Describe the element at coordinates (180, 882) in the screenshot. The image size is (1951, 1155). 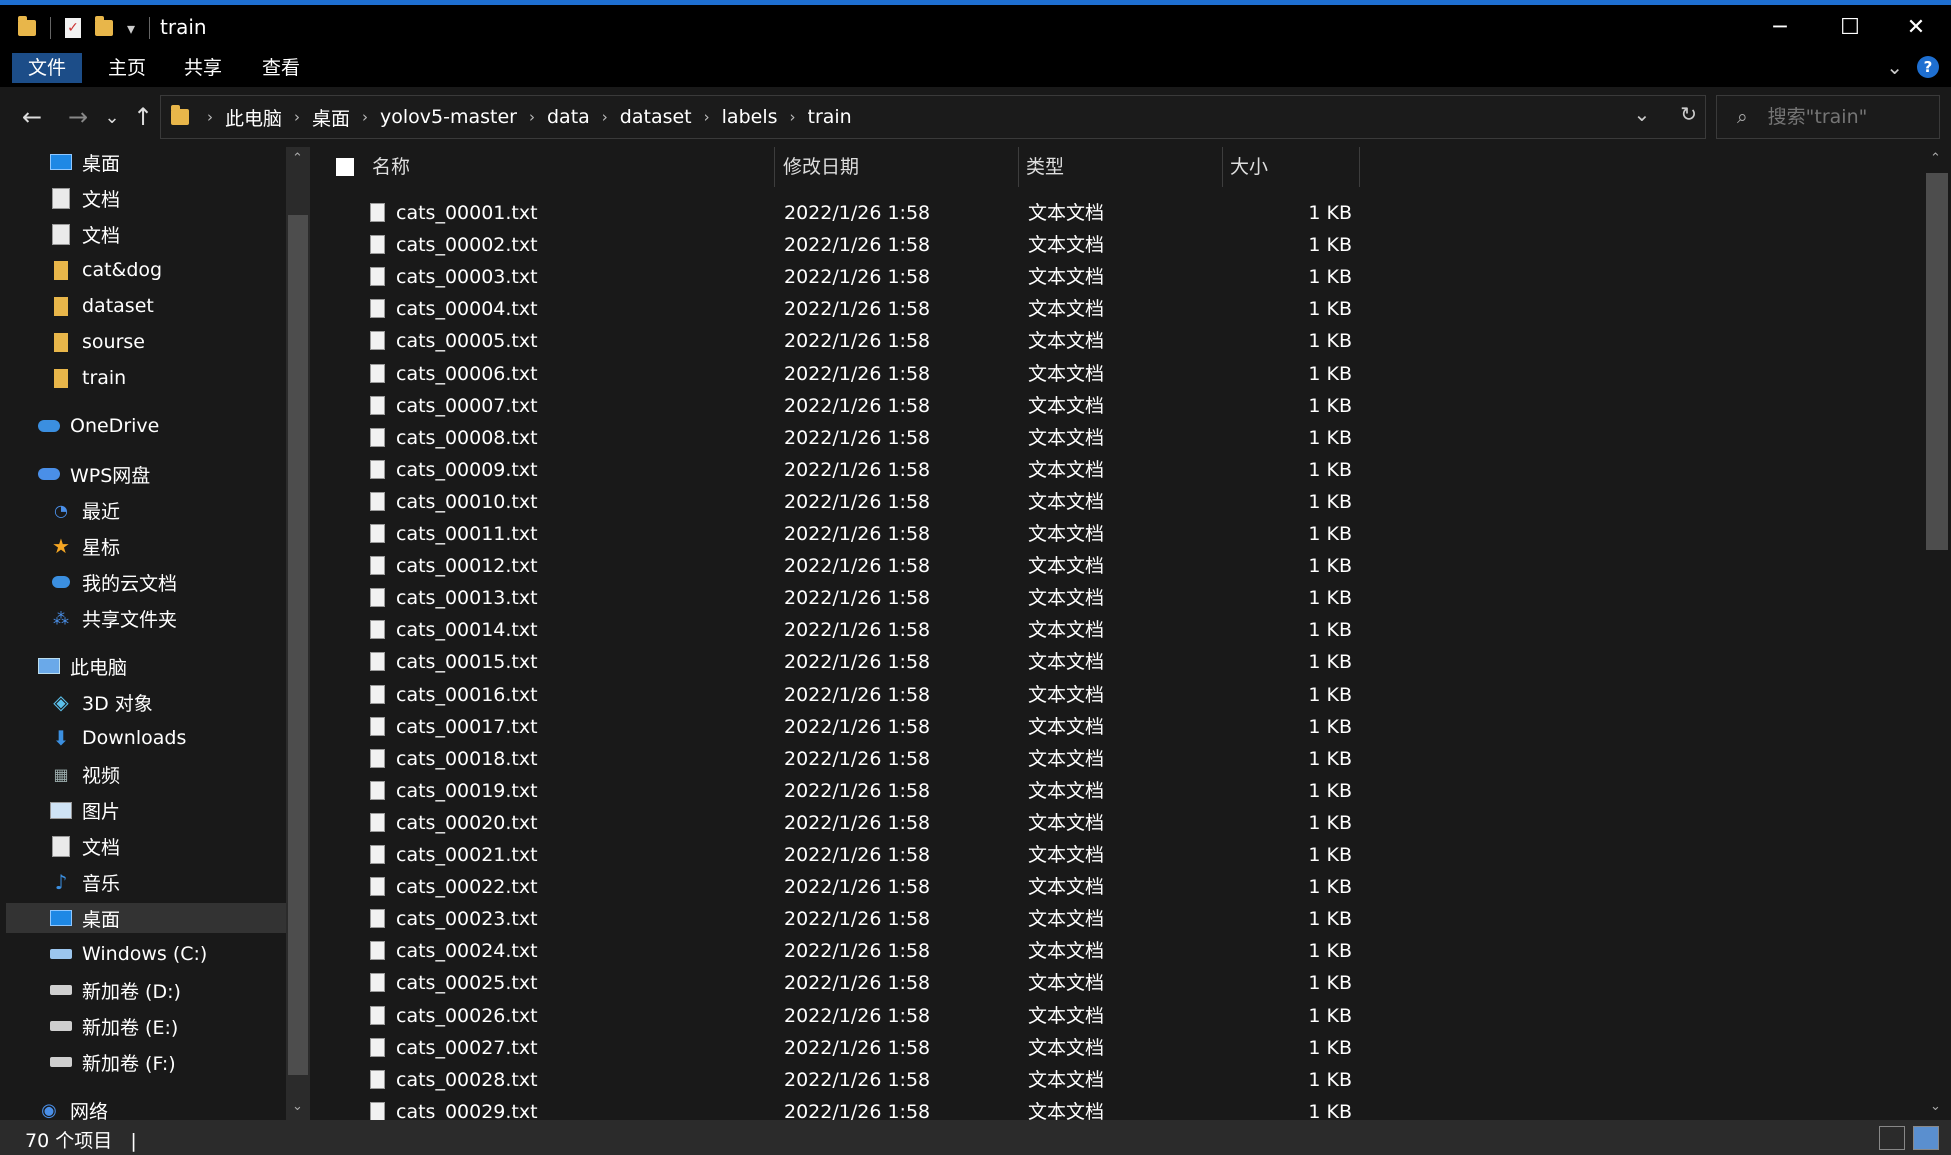
I see `nav-item-music: ♪ 音乐` at that location.